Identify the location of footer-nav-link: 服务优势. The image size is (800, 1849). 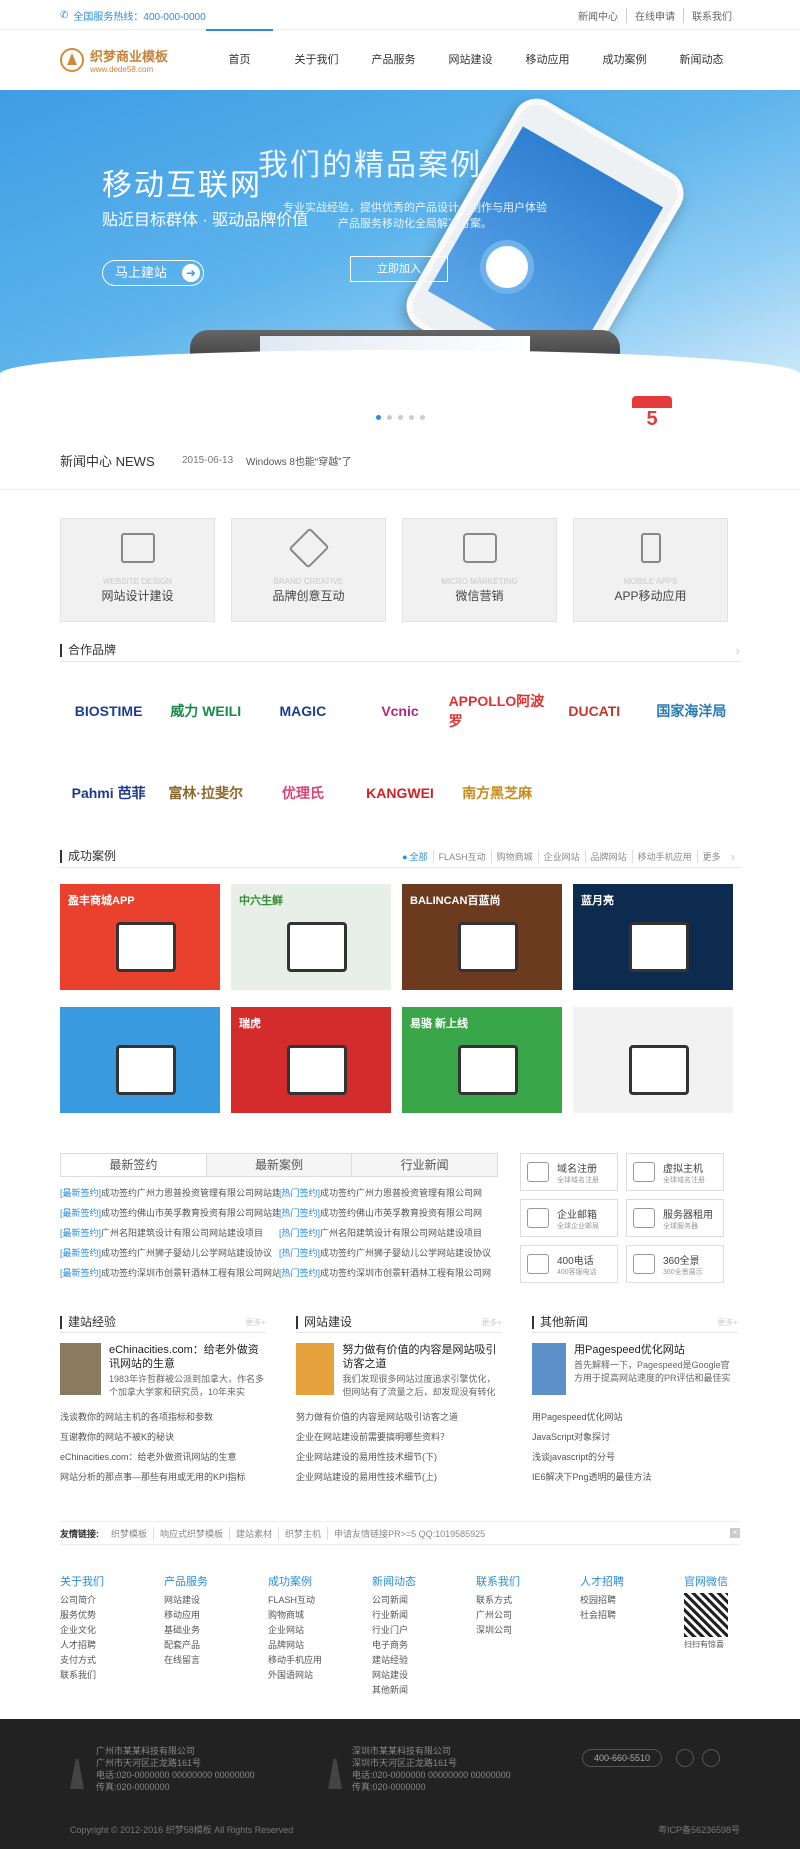
(112, 1615).